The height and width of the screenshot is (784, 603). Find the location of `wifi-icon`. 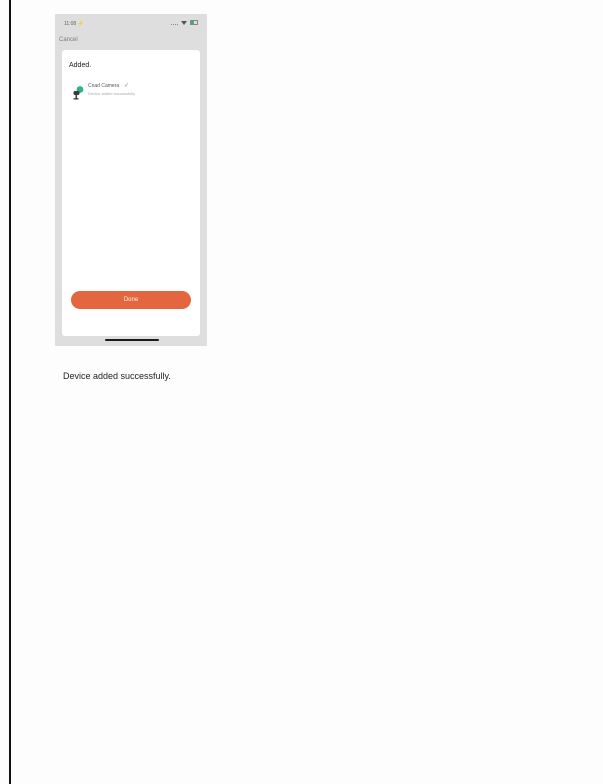

wifi-icon is located at coordinates (184, 22).